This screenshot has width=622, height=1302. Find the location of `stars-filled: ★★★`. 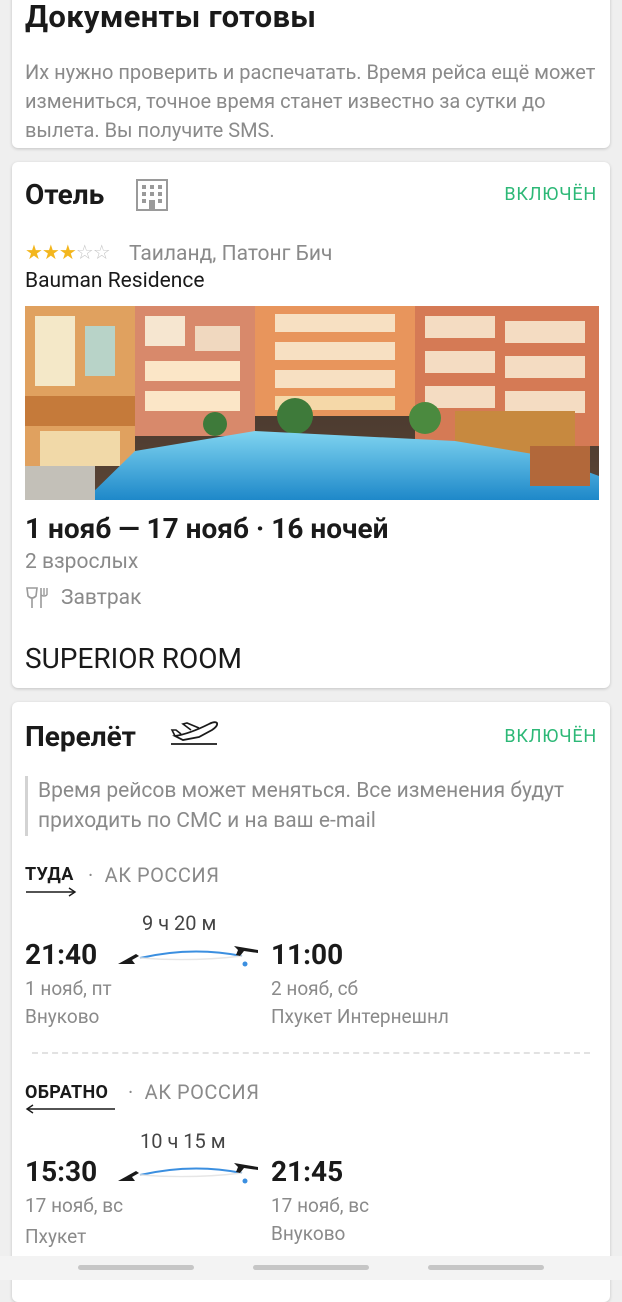

stars-filled: ★★★ is located at coordinates (51, 252).